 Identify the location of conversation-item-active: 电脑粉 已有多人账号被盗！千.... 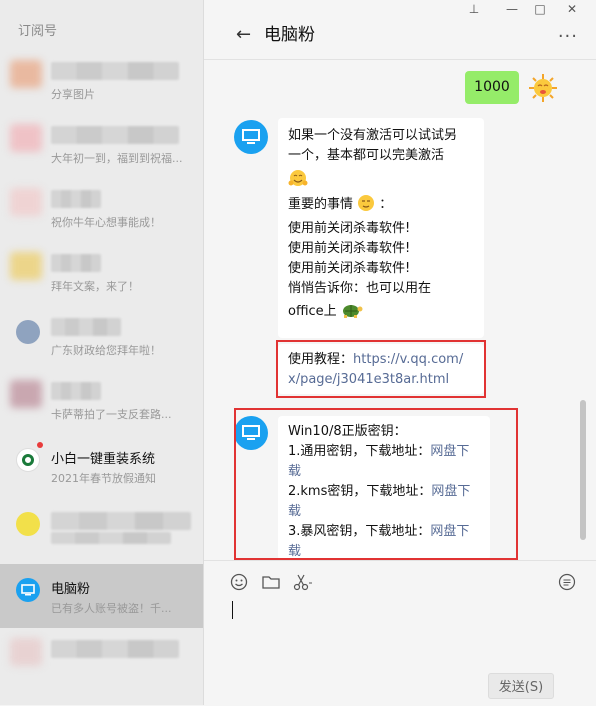
(101, 596).